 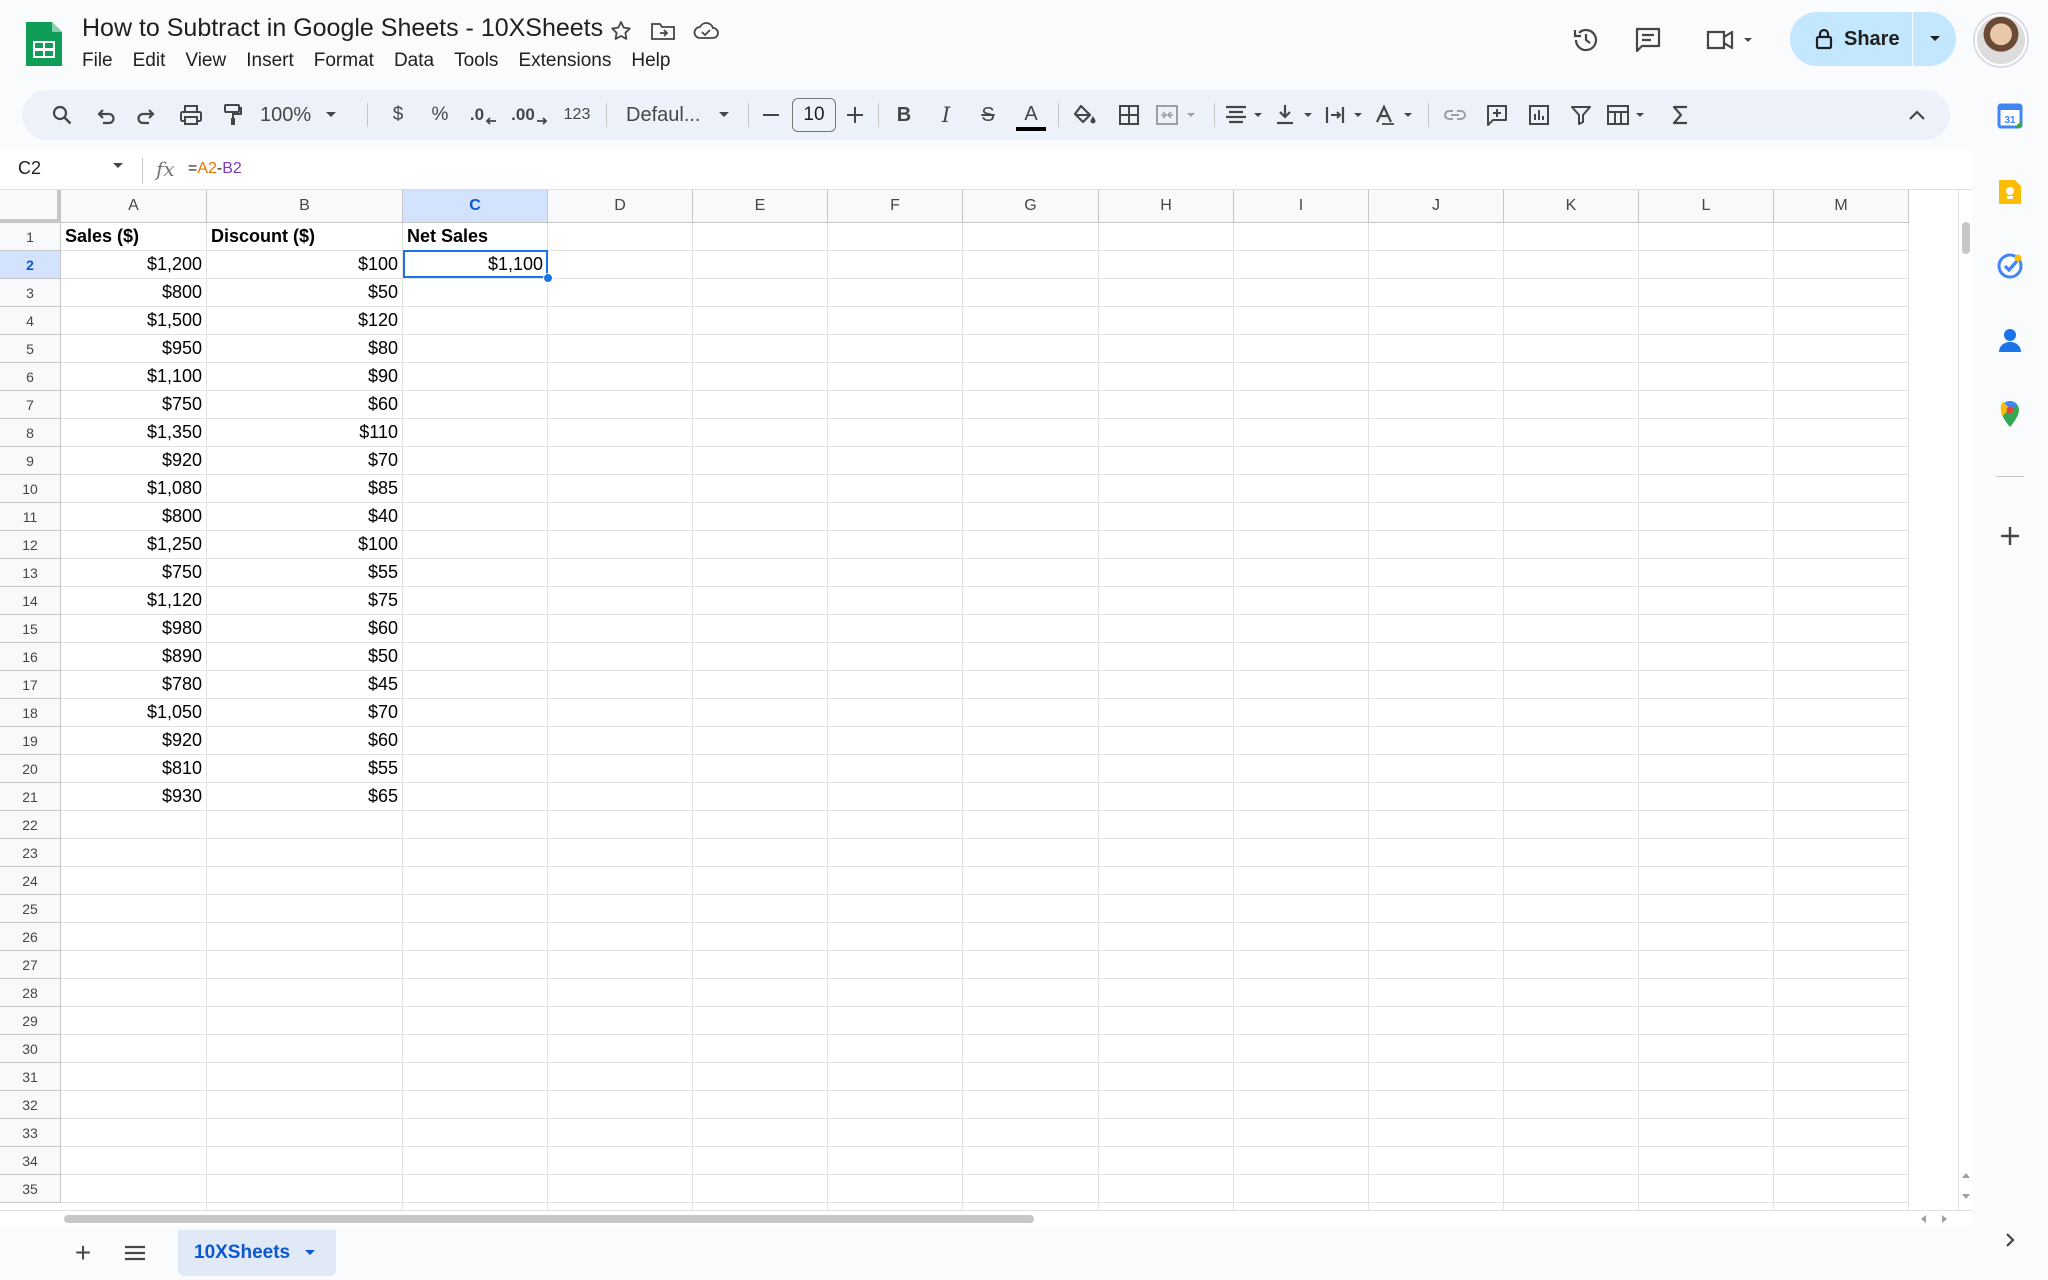 What do you see at coordinates (620, 909) in the screenshot?
I see `cell-d25` at bounding box center [620, 909].